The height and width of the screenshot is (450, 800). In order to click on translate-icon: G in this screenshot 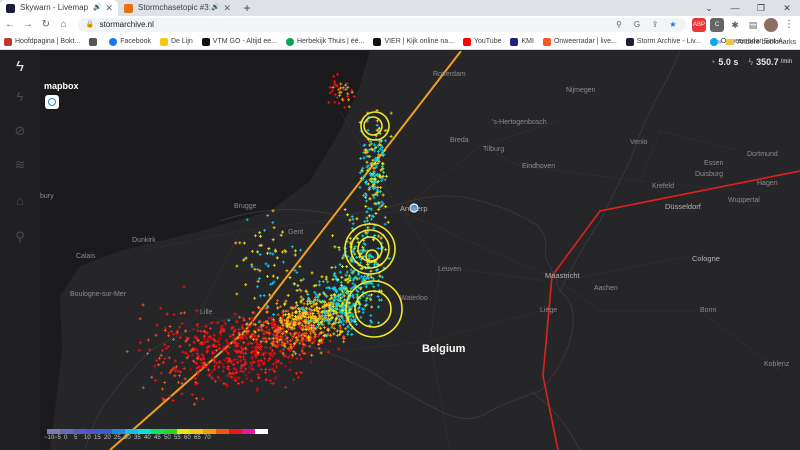, I will do `click(637, 25)`.